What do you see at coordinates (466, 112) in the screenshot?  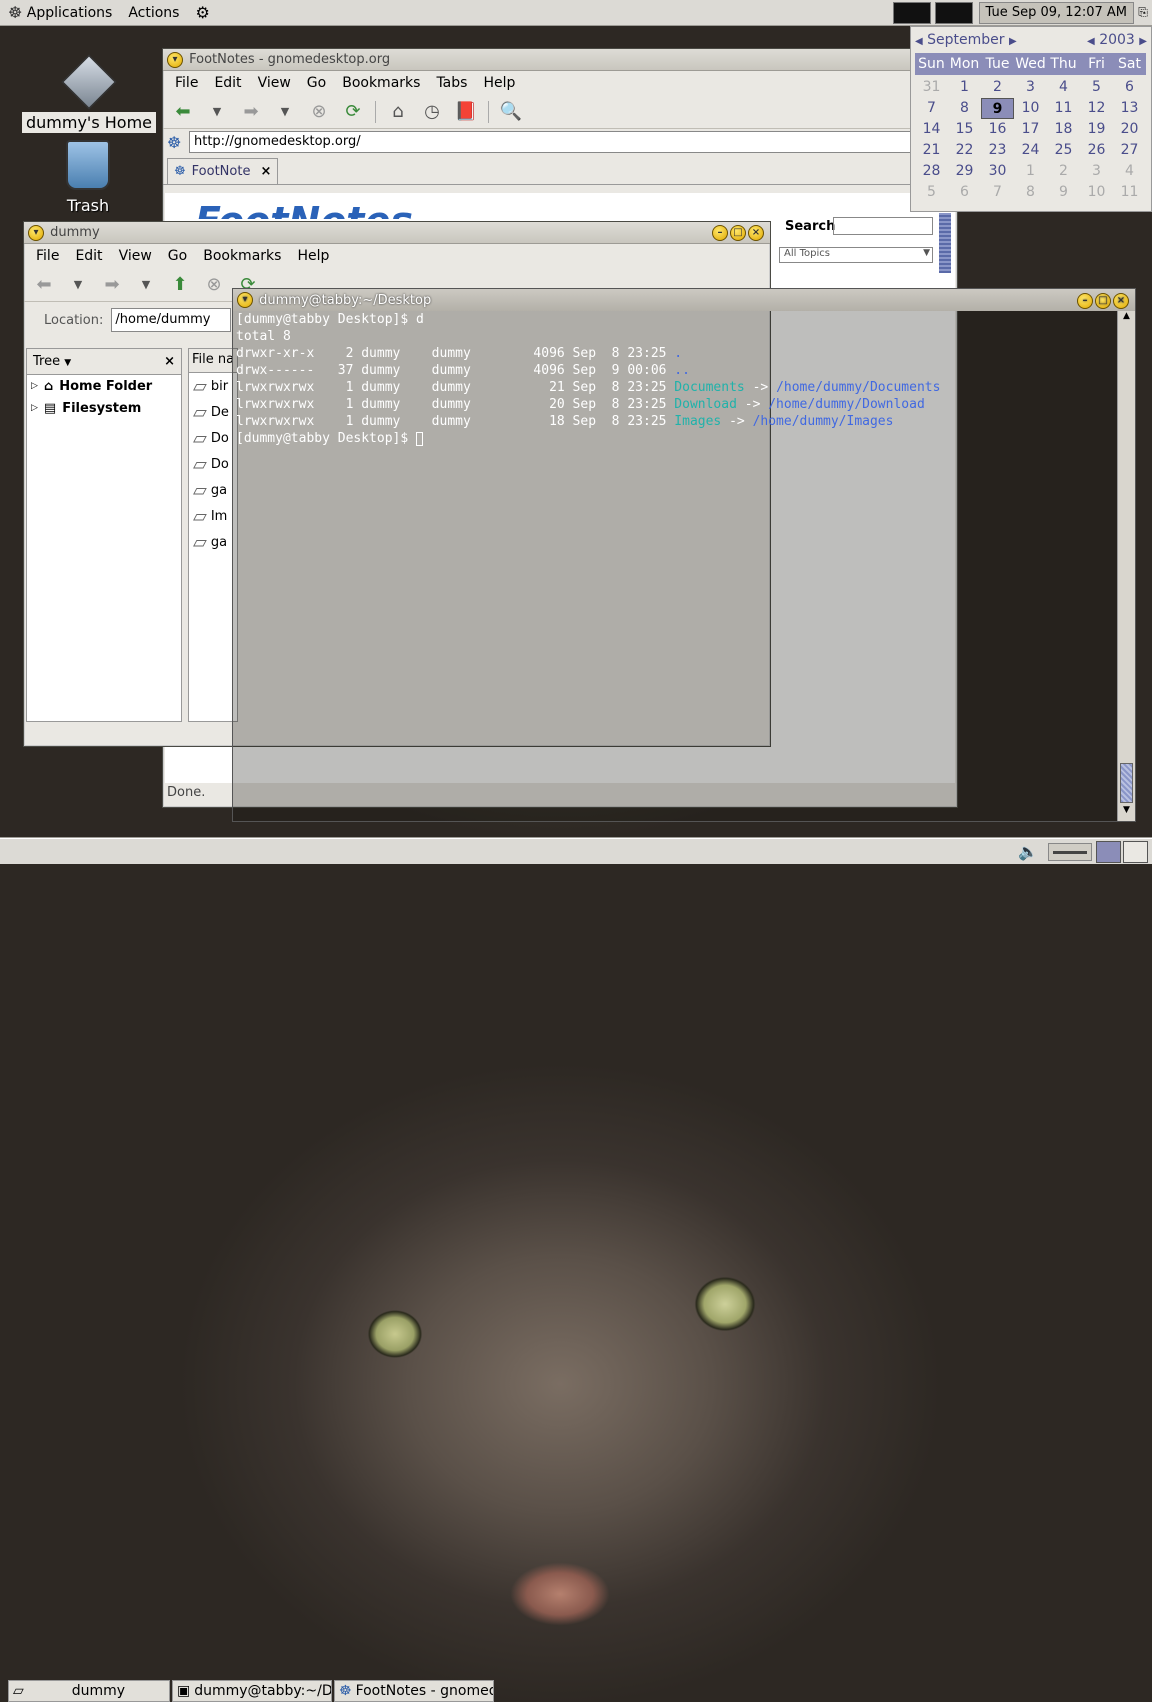 I see `bookmarks-icon: 📕` at bounding box center [466, 112].